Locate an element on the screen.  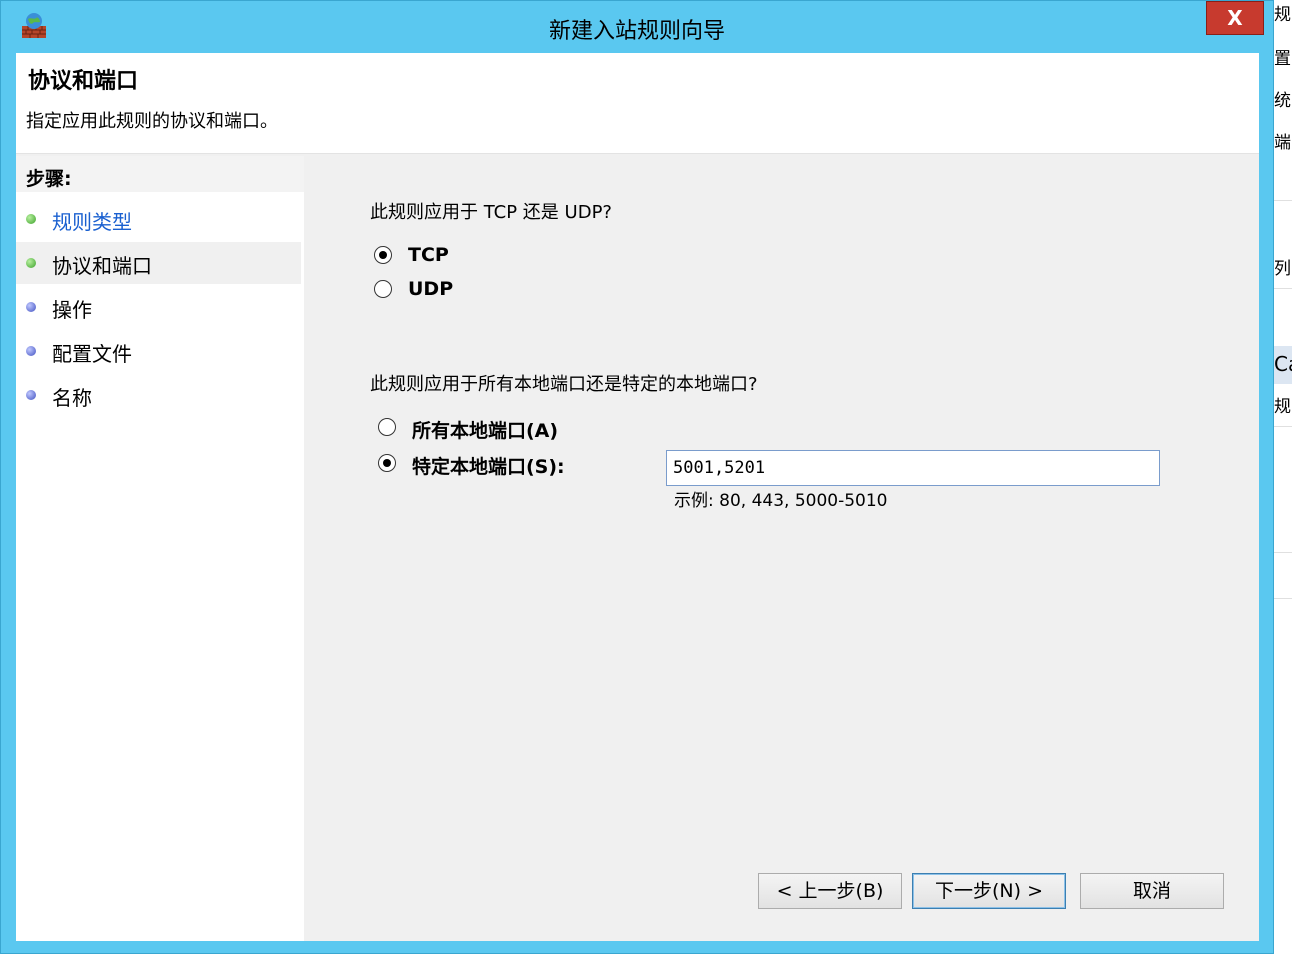
udp-radio-label: UDP is located at coordinates (430, 289).